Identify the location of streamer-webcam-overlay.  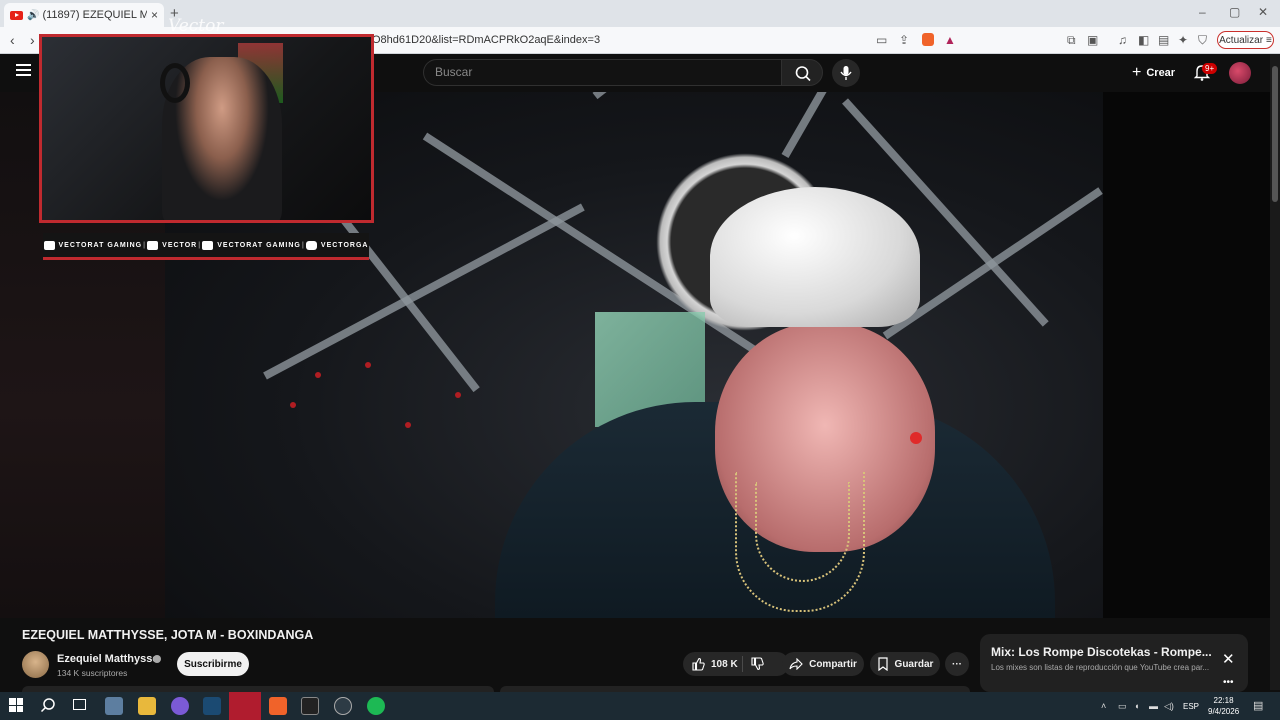
(206, 128).